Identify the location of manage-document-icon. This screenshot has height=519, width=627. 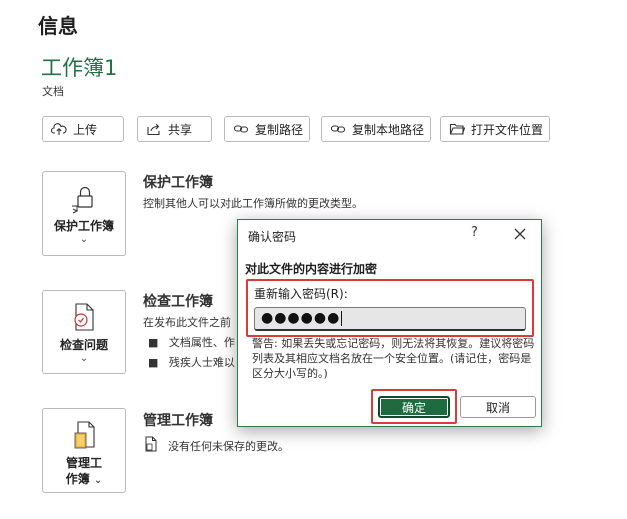
(84, 435).